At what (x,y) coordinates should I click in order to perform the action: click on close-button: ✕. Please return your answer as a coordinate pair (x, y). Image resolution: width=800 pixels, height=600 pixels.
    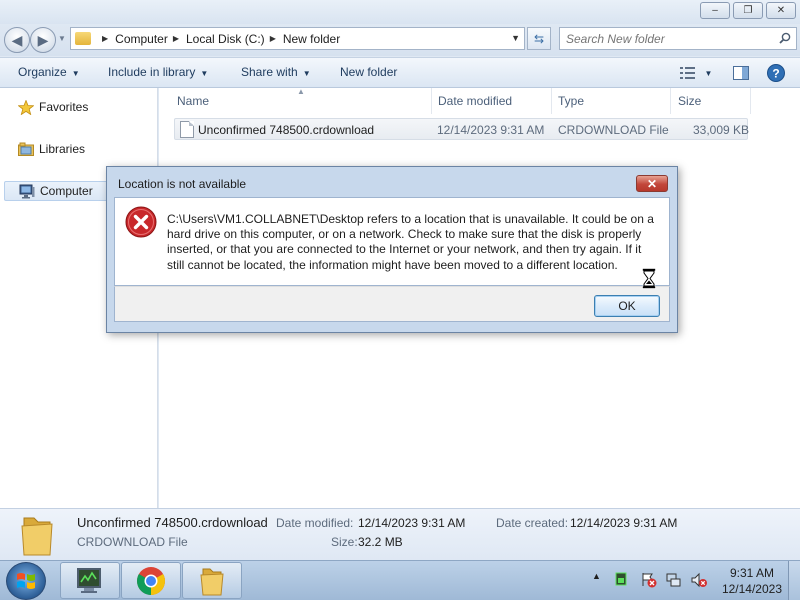
    Looking at the image, I should click on (781, 10).